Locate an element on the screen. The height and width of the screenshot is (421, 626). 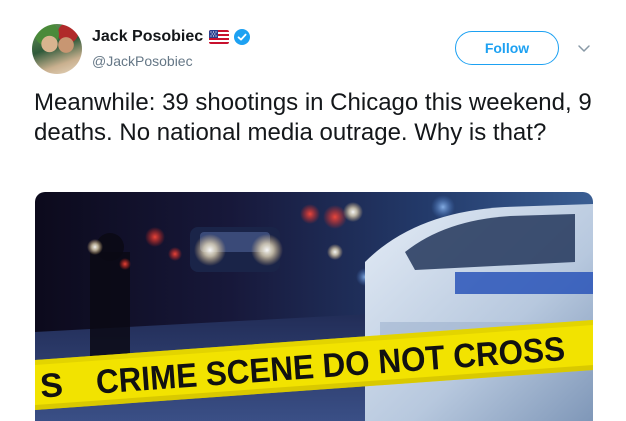
chevron-down-icon is located at coordinates (584, 48).